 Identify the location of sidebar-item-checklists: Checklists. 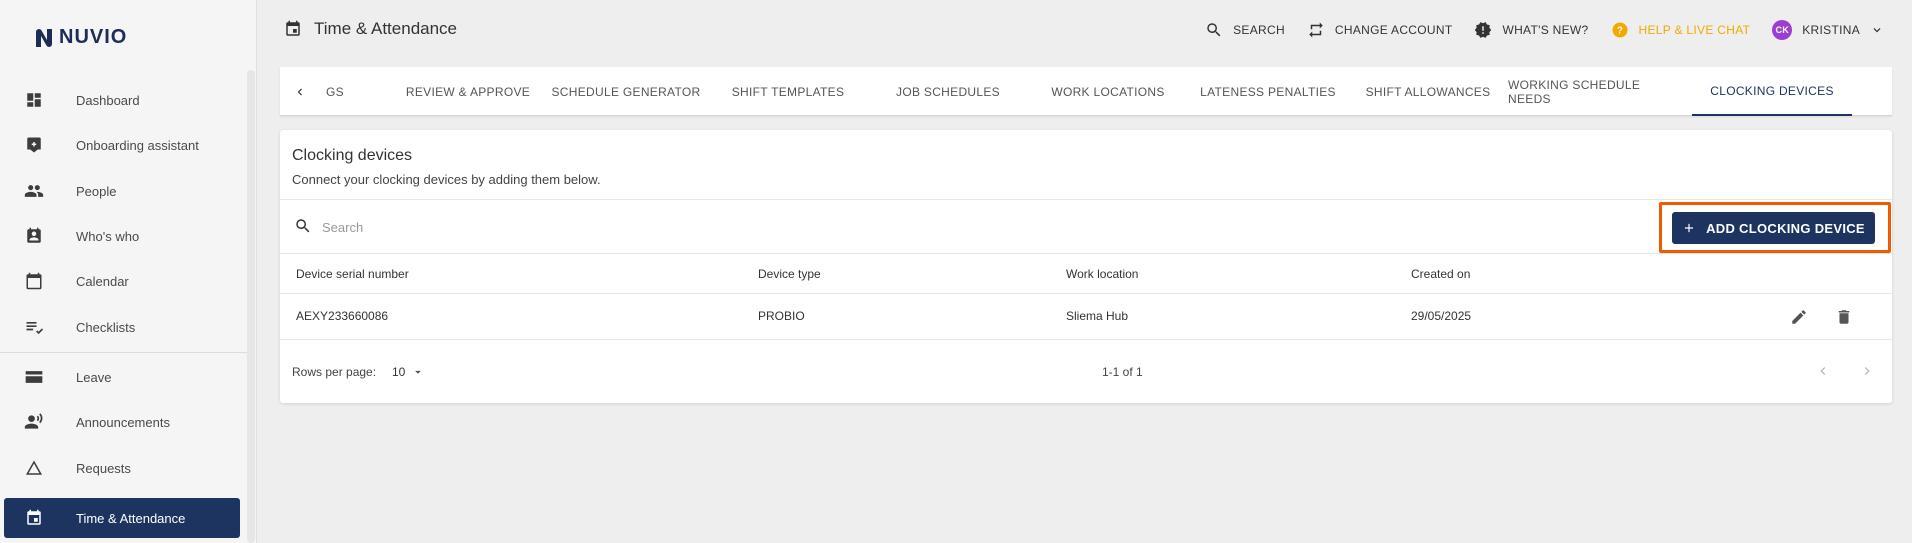
(122, 327).